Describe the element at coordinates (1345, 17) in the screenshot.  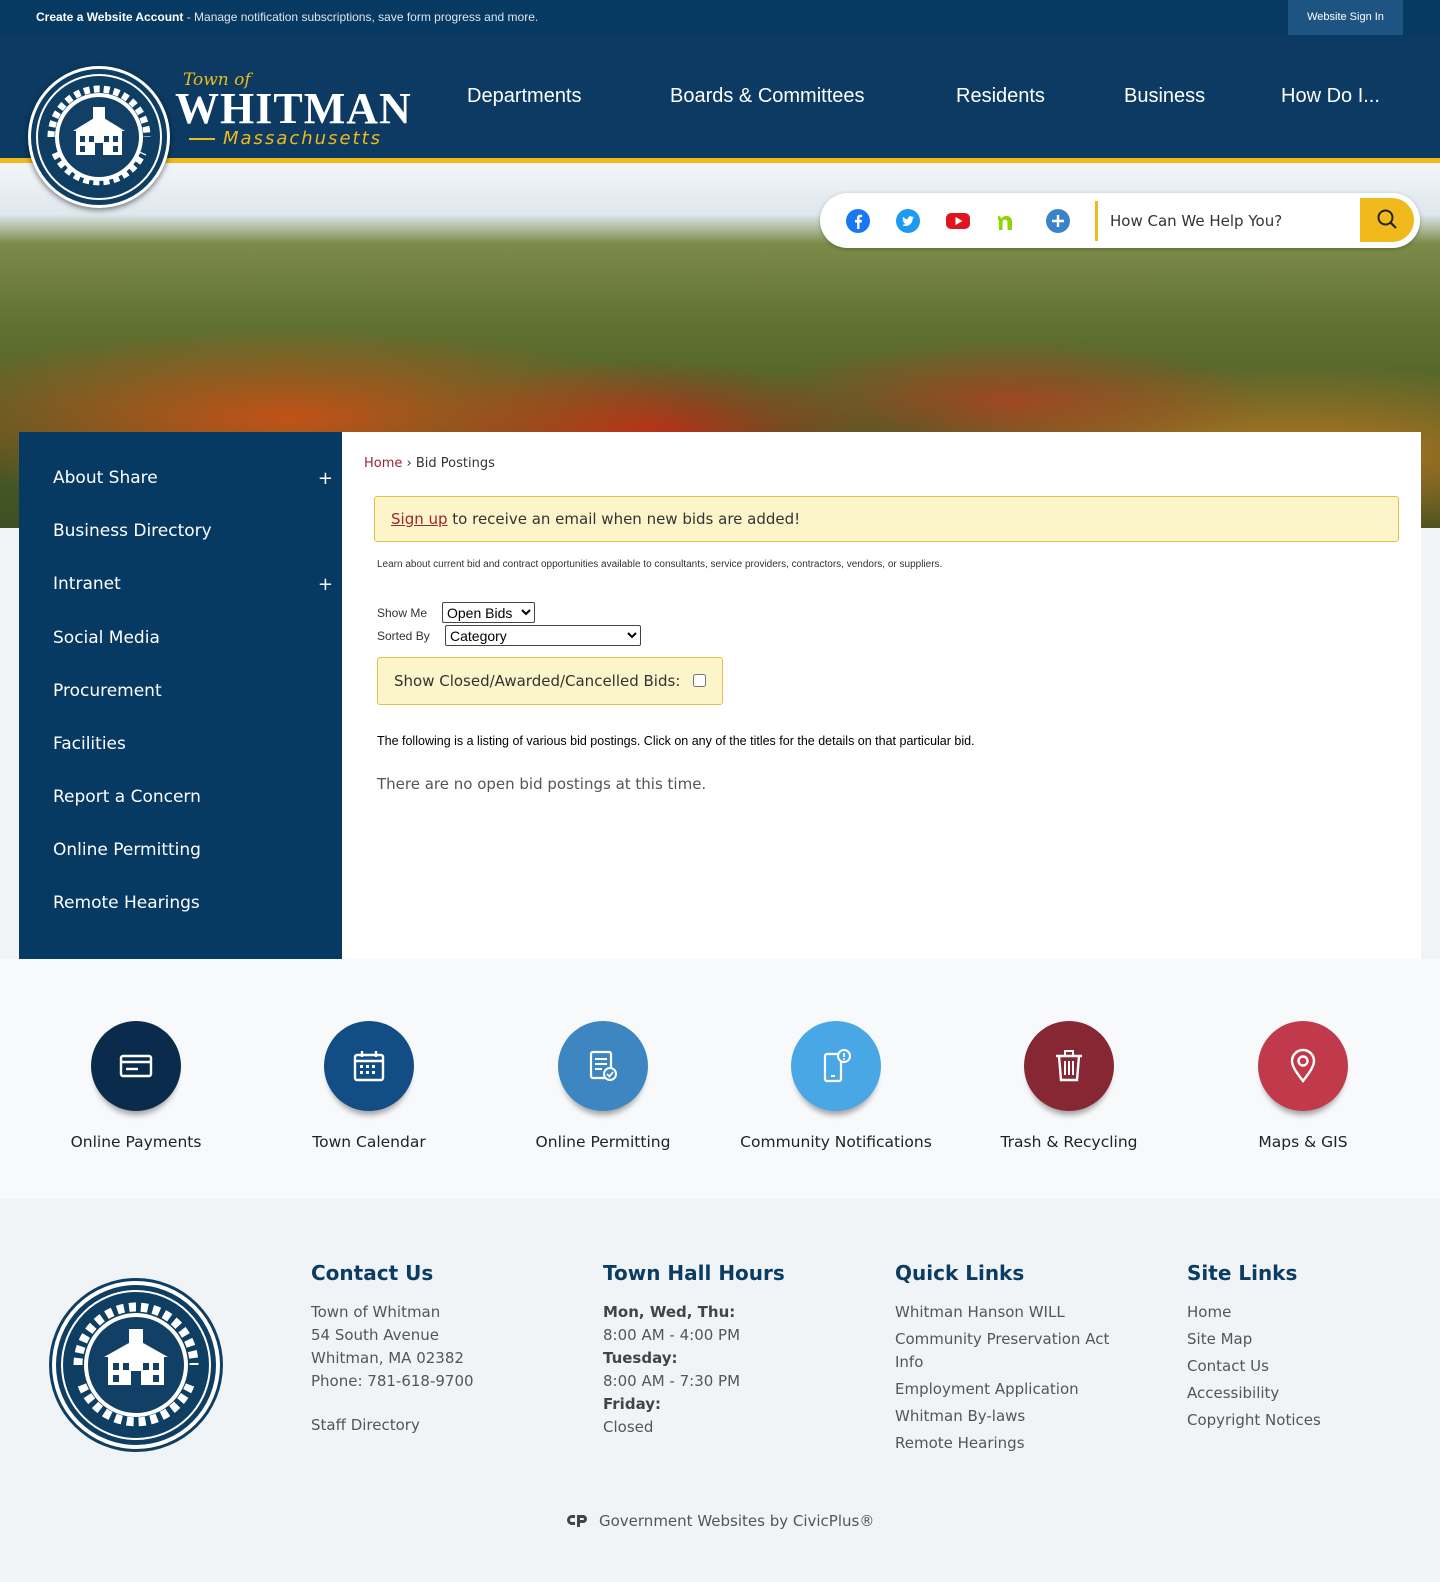
I see `website-sign-in-button: Website Sign In` at that location.